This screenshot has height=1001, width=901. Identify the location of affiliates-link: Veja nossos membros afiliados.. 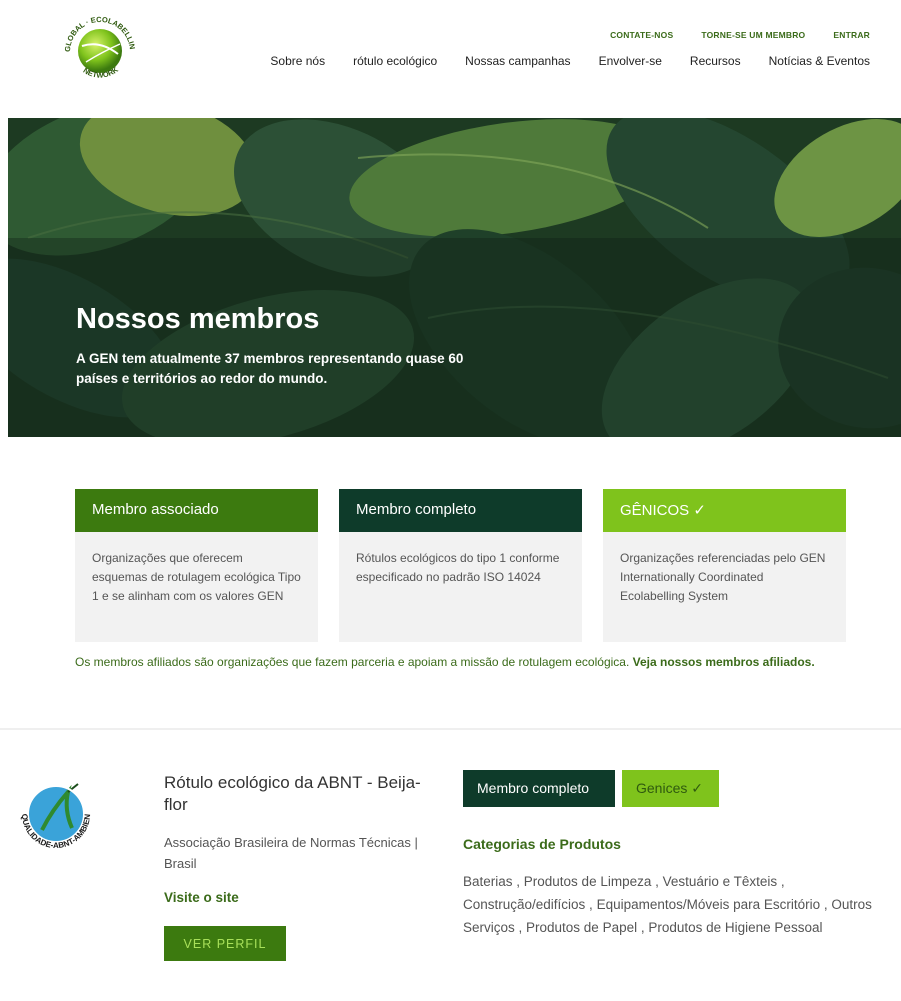
(724, 662).